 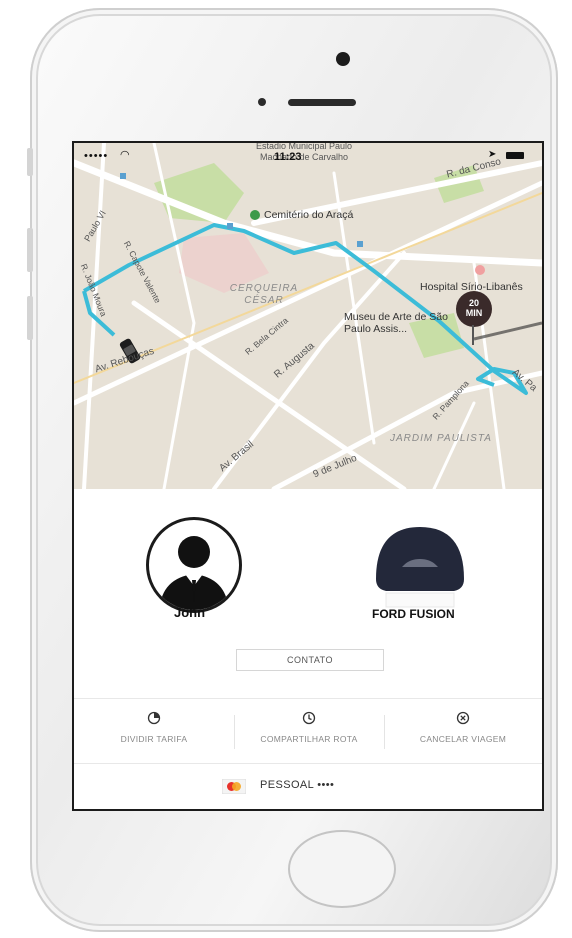 What do you see at coordinates (30, 250) in the screenshot?
I see `volume-up-button` at bounding box center [30, 250].